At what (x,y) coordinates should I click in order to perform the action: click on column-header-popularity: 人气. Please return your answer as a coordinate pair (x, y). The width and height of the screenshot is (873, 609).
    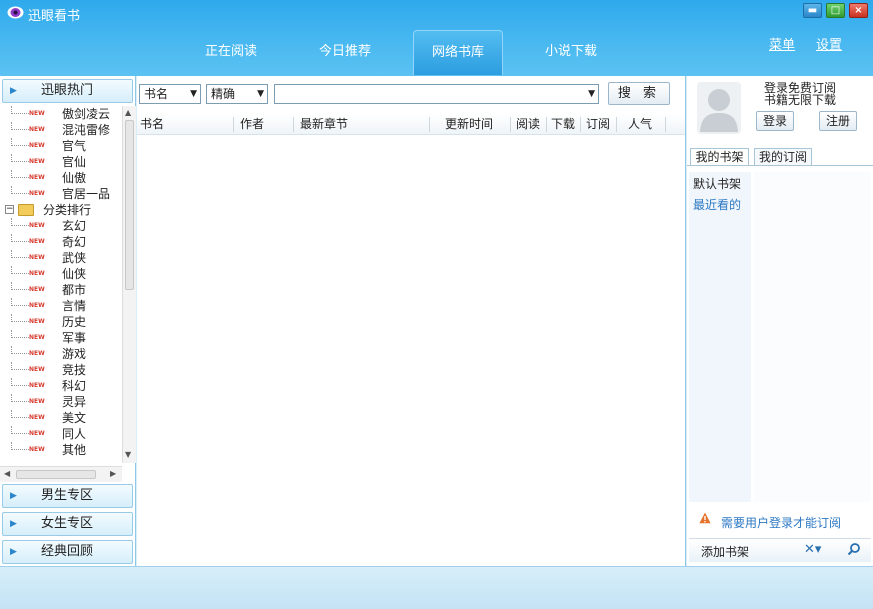
    Looking at the image, I should click on (640, 124).